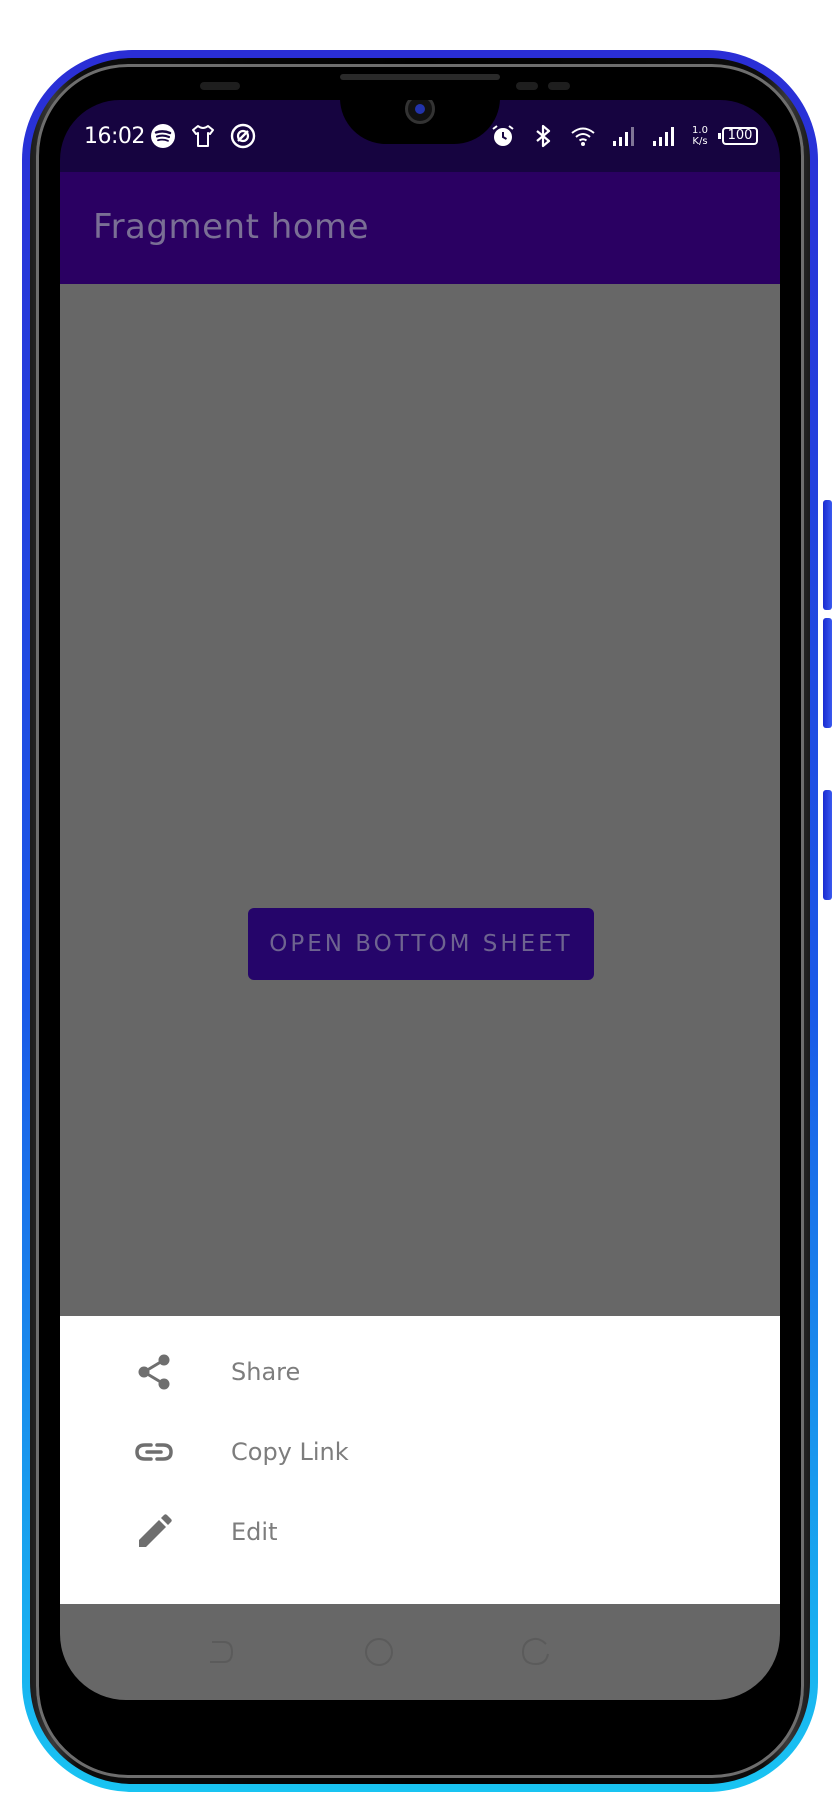  I want to click on earpiece, so click(420, 77).